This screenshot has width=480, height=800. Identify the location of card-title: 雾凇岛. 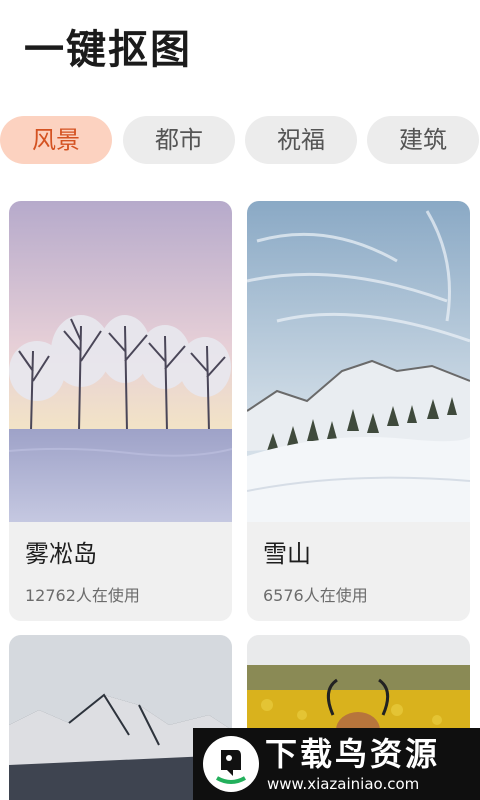
(61, 554).